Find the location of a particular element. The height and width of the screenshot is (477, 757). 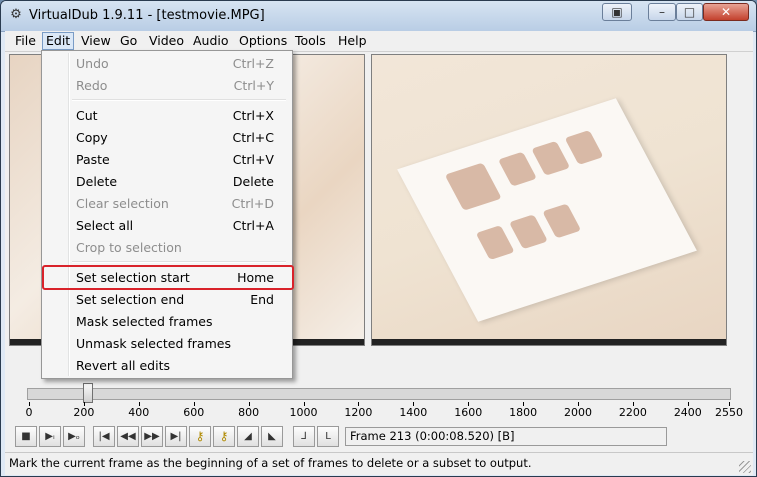

go-start-button: |◀ is located at coordinates (104, 436).